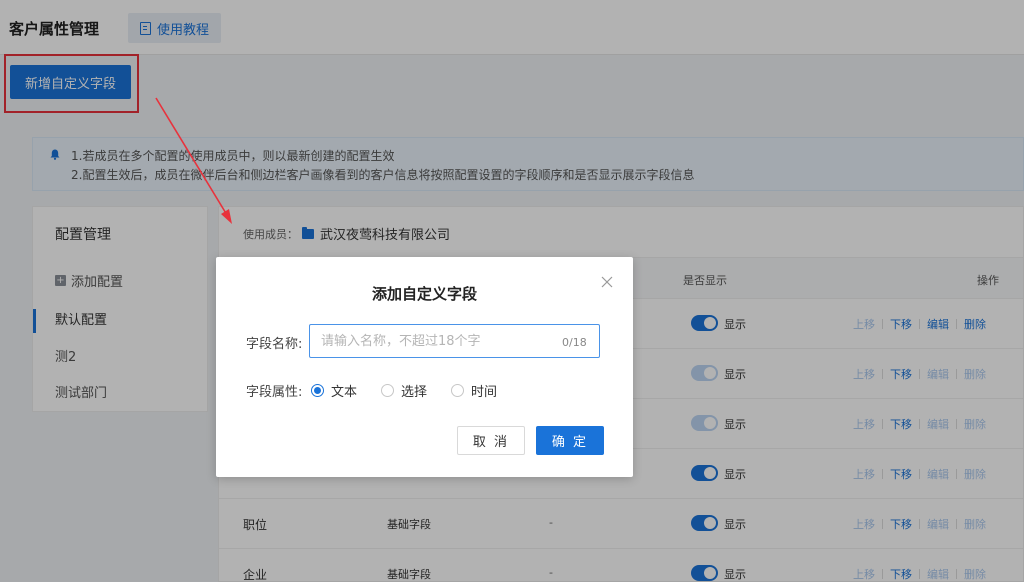 This screenshot has height=582, width=1024. I want to click on radio-text: 文本, so click(334, 390).